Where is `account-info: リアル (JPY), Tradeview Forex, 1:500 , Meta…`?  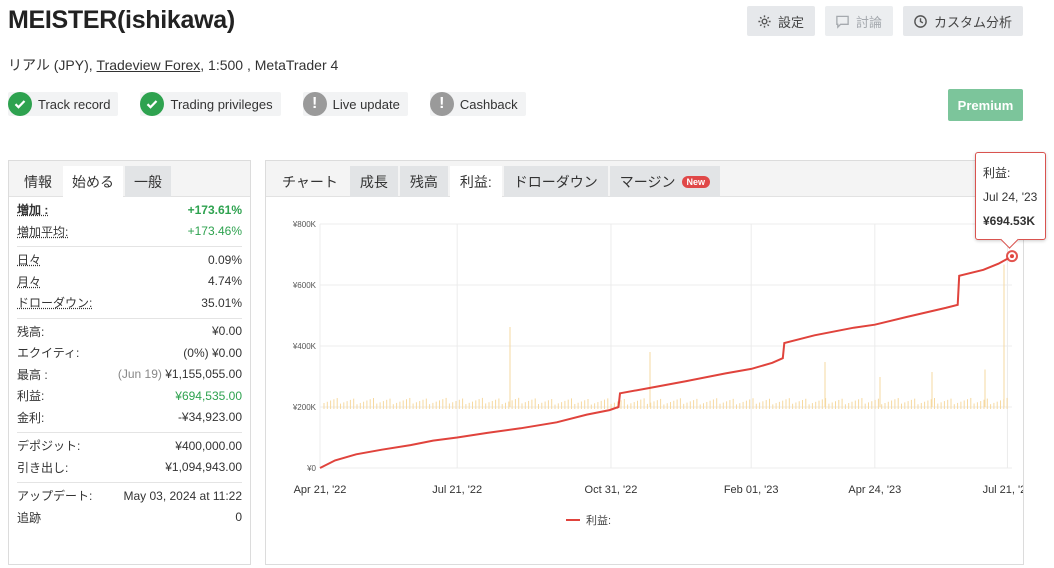
account-info: リアル (JPY), Tradeview Forex, 1:500 , Meta… is located at coordinates (173, 65).